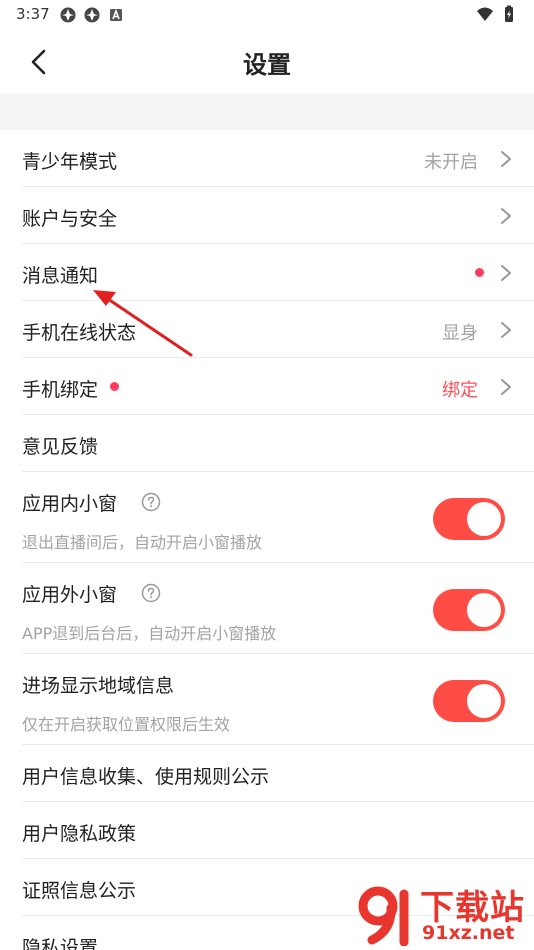  I want to click on settings-item-feedback: 意见反馈, so click(278, 443).